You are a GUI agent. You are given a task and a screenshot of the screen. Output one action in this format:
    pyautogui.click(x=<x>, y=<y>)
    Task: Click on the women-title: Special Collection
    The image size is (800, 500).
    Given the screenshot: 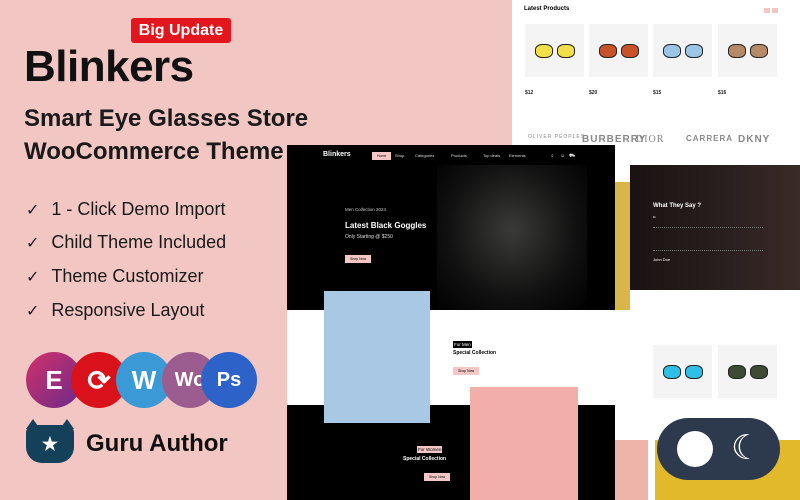 What is the action you would take?
    pyautogui.click(x=425, y=459)
    